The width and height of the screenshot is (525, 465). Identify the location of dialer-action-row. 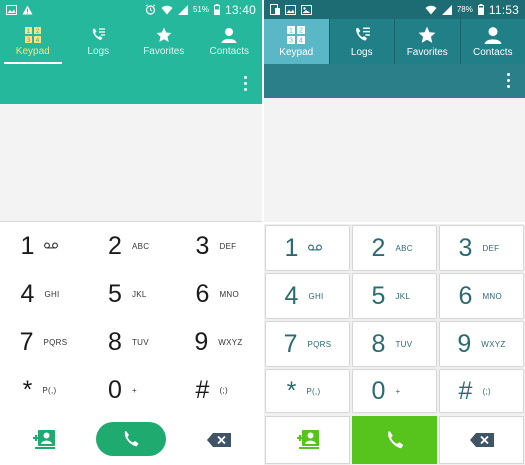
(394, 439).